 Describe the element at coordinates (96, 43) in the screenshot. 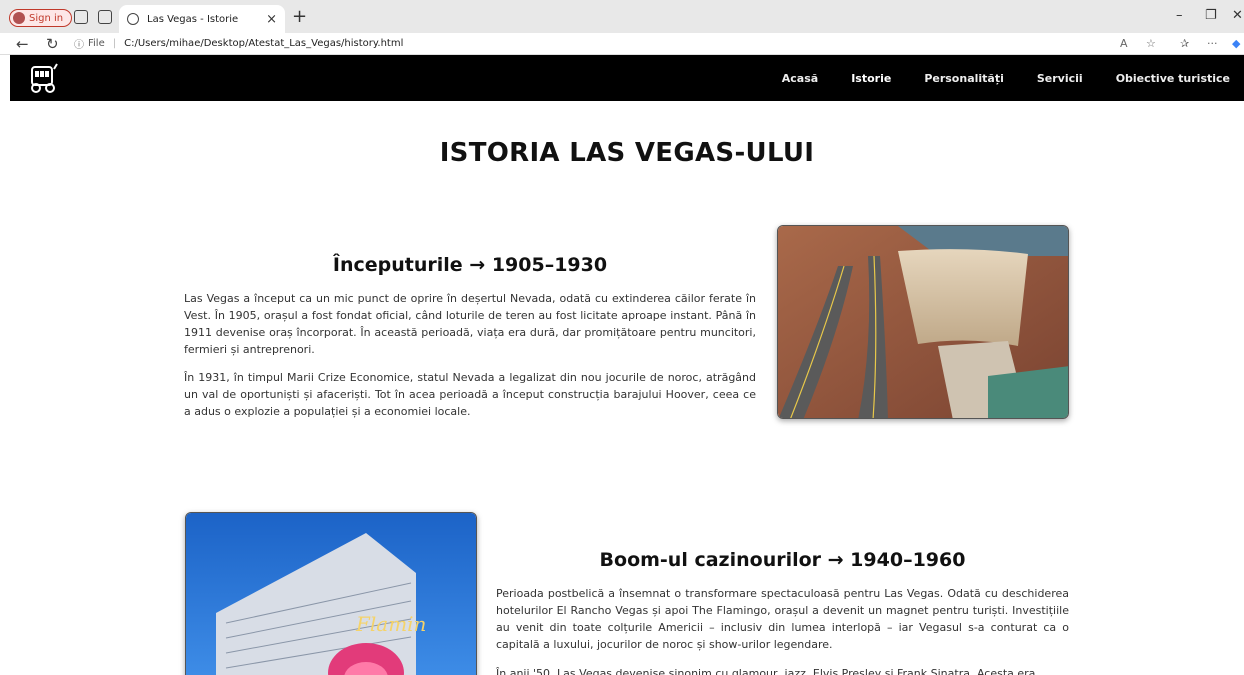

I see `file-label: File` at that location.